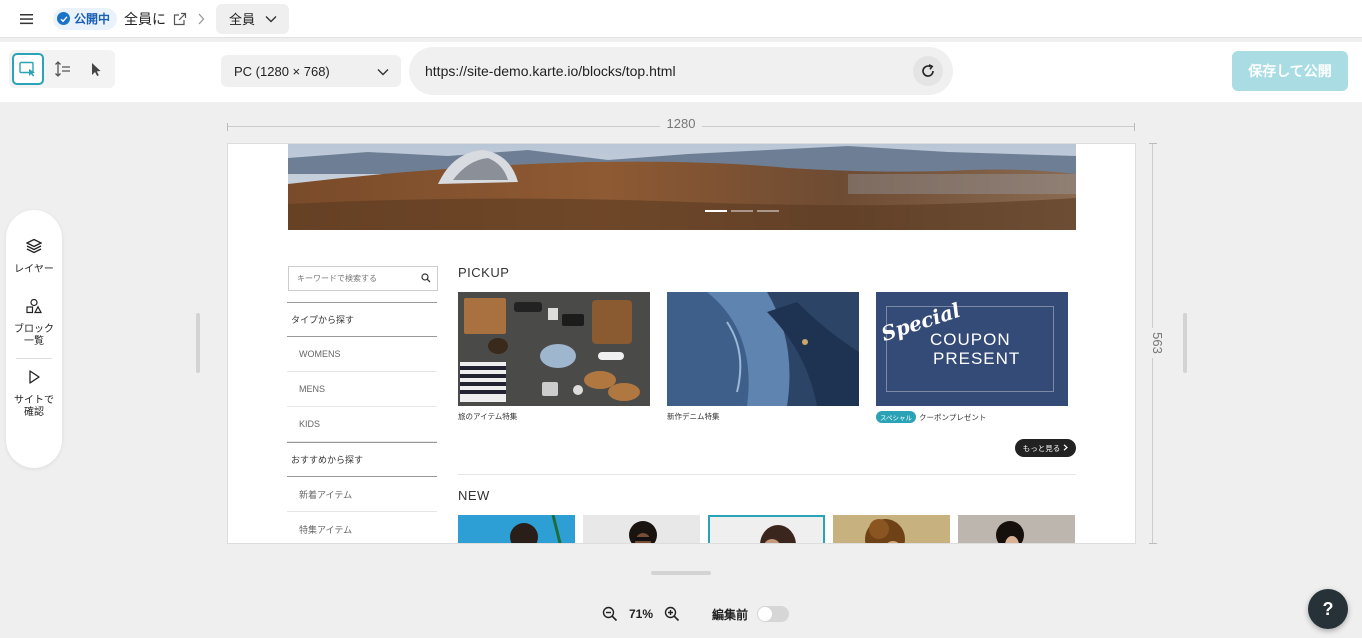  I want to click on hamburger-menu-icon, so click(27, 19).